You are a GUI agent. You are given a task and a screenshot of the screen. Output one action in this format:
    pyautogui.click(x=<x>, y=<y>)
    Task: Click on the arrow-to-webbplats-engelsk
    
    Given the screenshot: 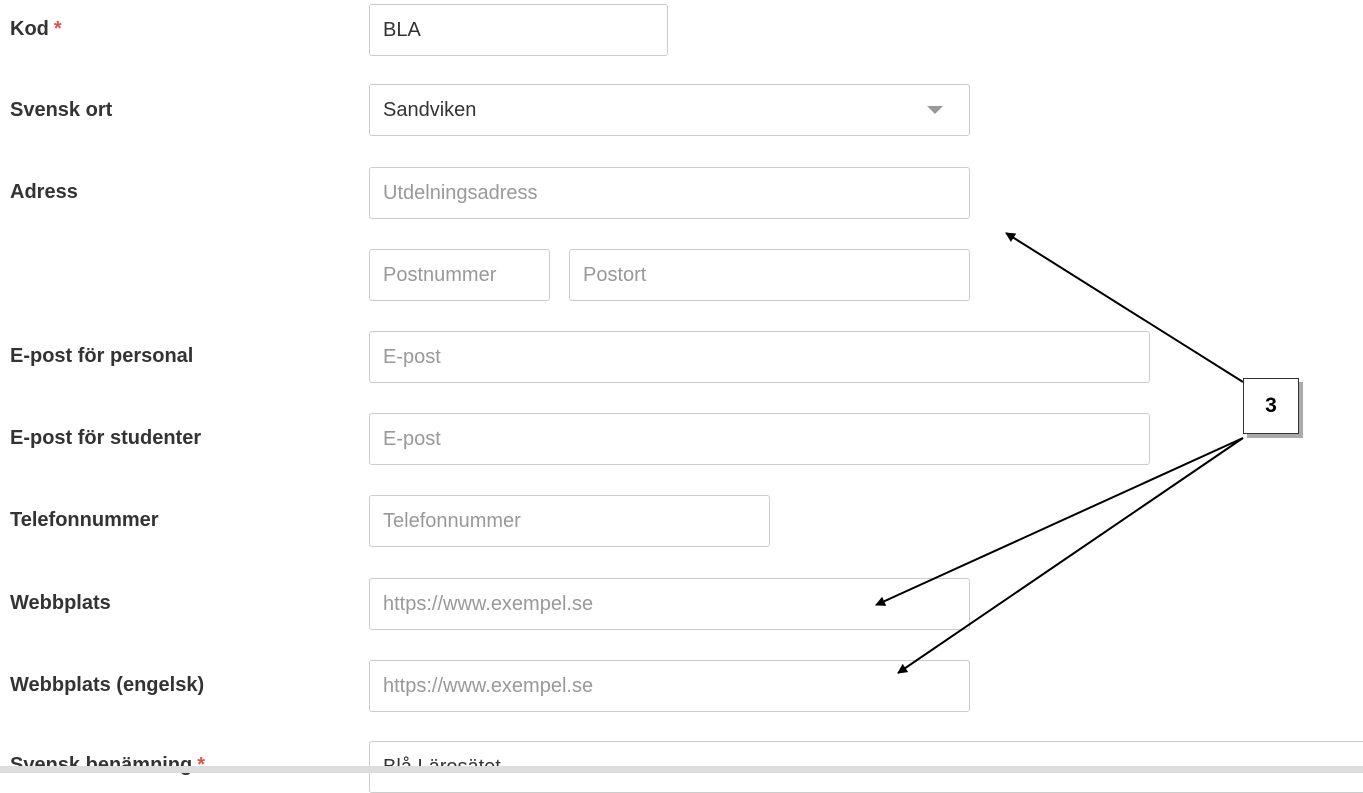 What is the action you would take?
    pyautogui.click(x=1070, y=555)
    